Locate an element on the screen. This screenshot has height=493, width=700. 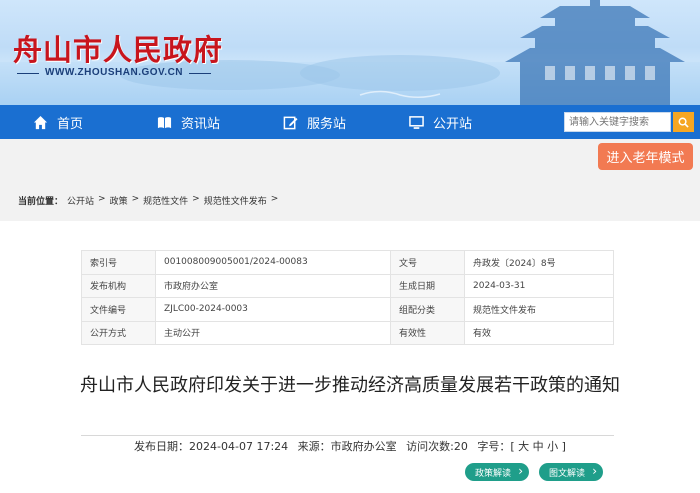
info-value: 2024-03-31 is located at coordinates (539, 285).